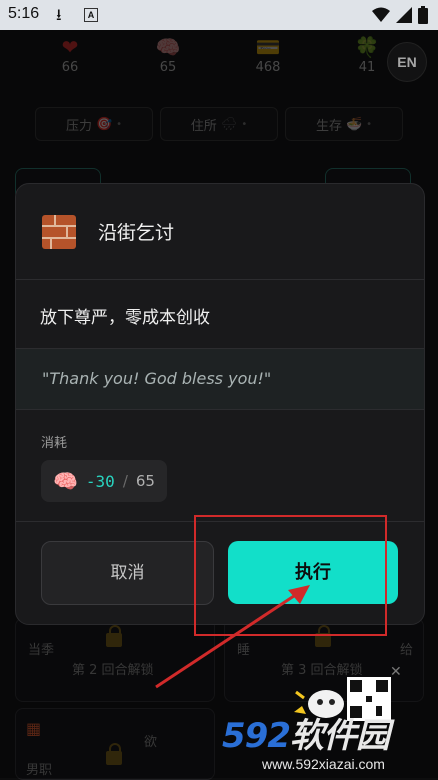 This screenshot has width=438, height=780. I want to click on close-icon: ✕, so click(396, 672).